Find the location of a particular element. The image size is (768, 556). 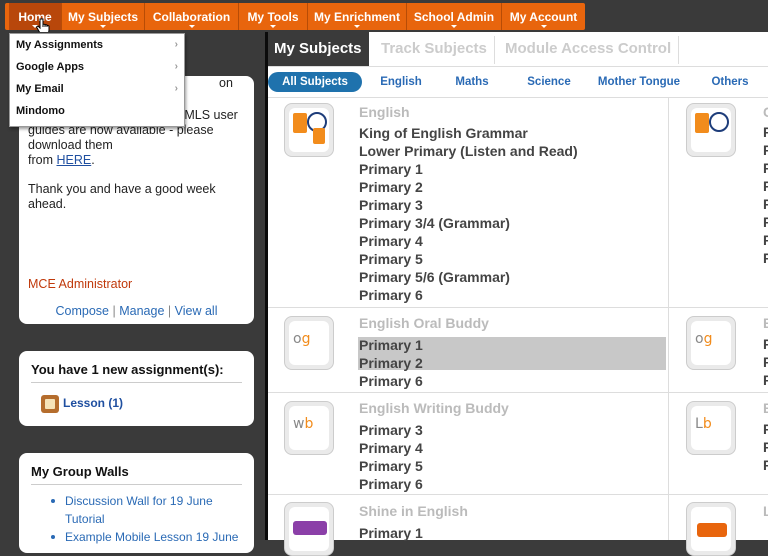

nav-my-account: My Account is located at coordinates (543, 16).